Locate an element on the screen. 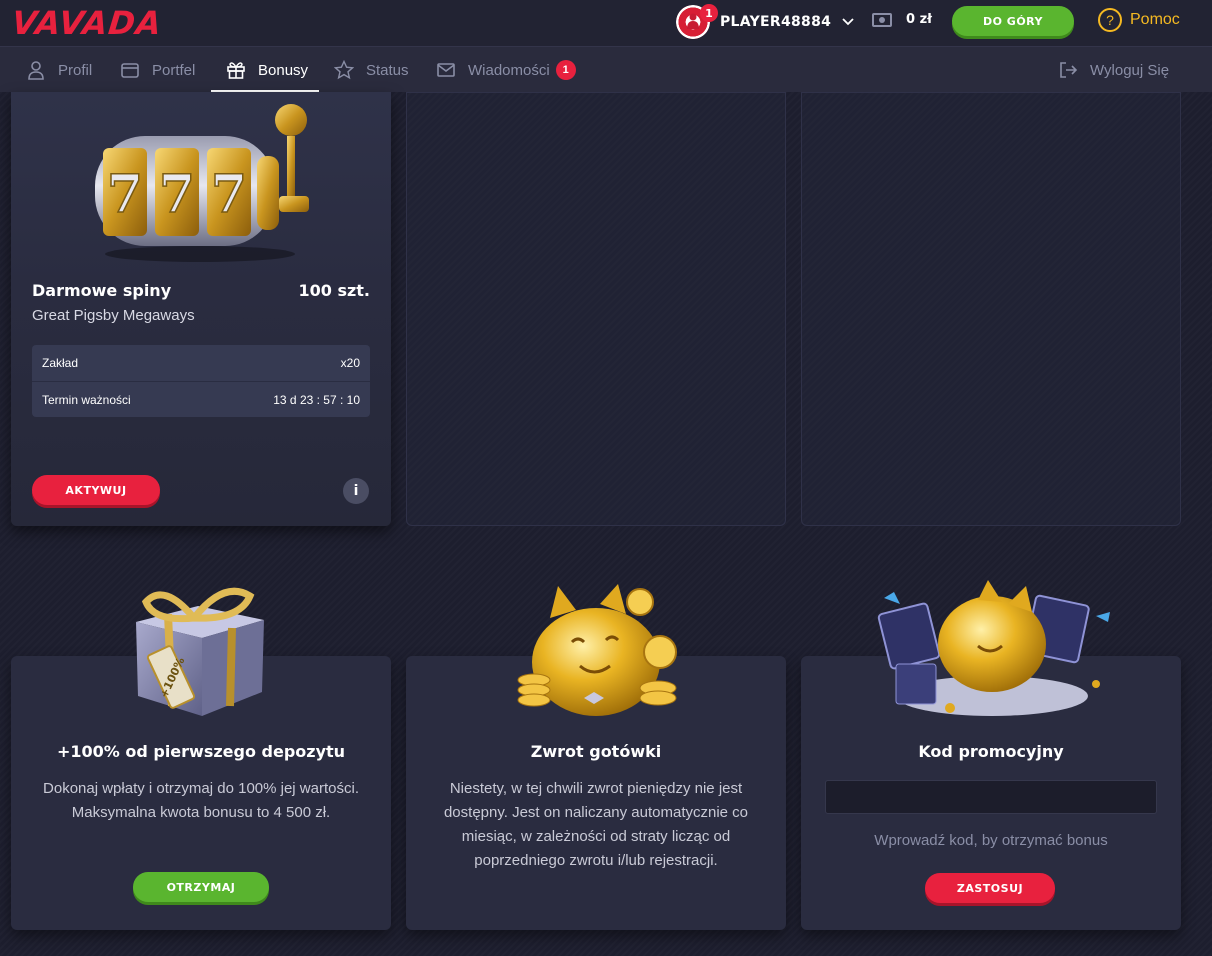 Image resolution: width=1212 pixels, height=956 pixels. detail-label: Termin ważności is located at coordinates (86, 399).